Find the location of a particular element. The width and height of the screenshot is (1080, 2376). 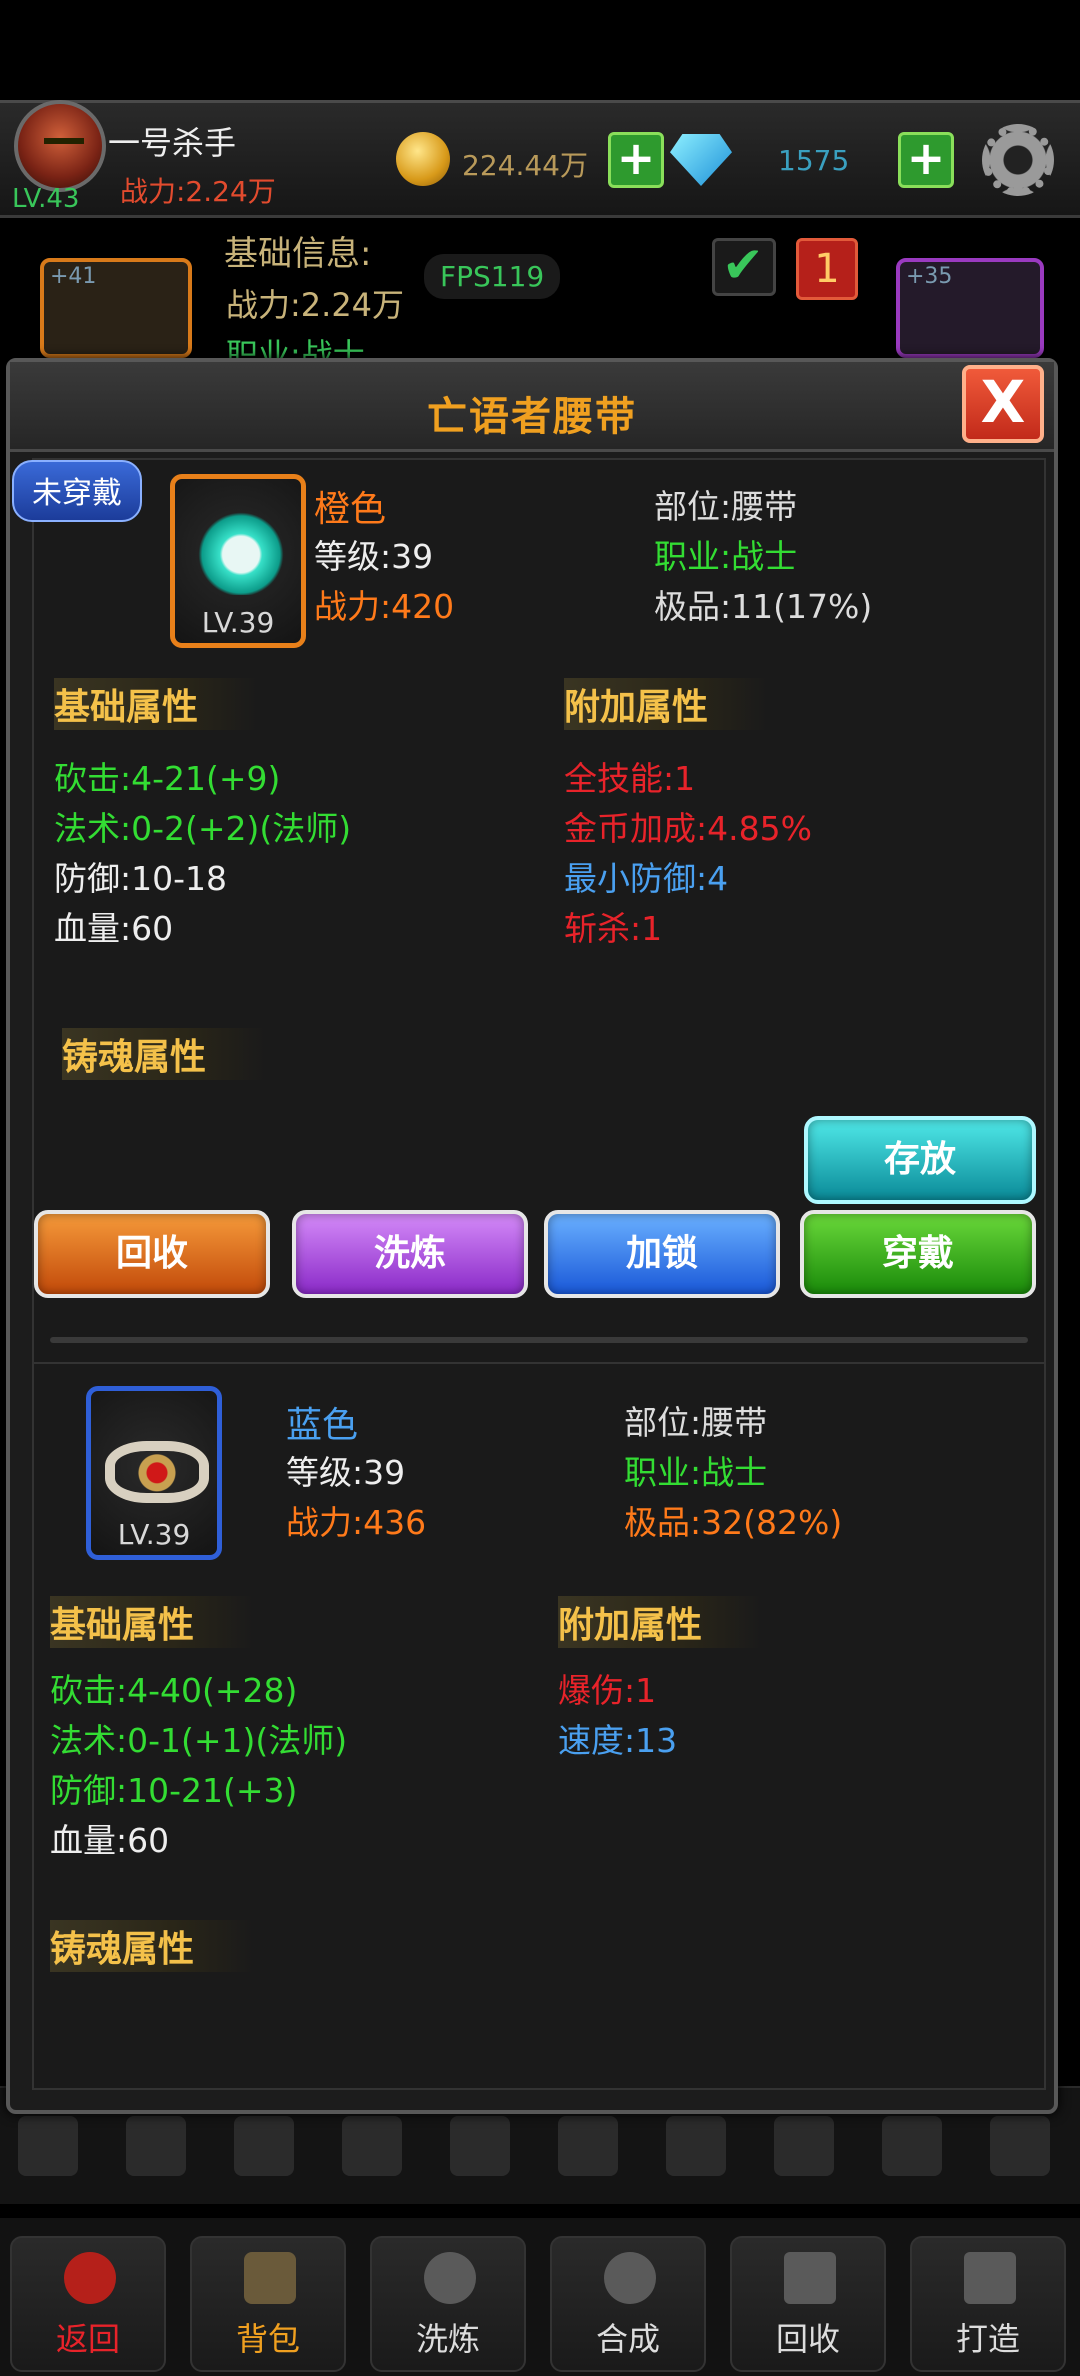

ring-filter-icon is located at coordinates (372, 2146).